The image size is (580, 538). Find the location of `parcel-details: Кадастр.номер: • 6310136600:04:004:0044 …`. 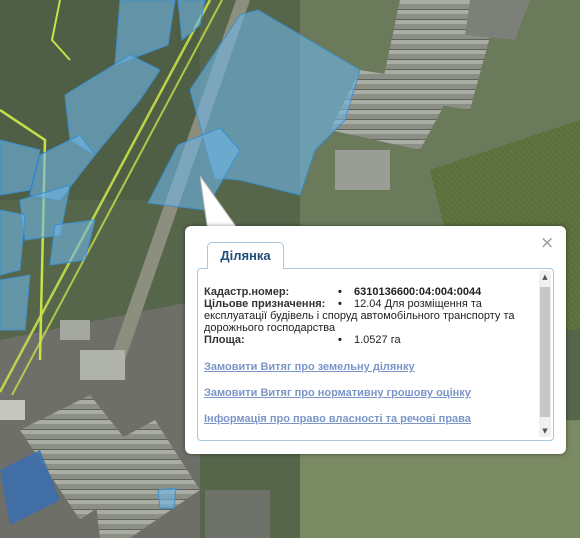

parcel-details: Кадастр.номер: • 6310136600:04:004:0044 … is located at coordinates (369, 355).